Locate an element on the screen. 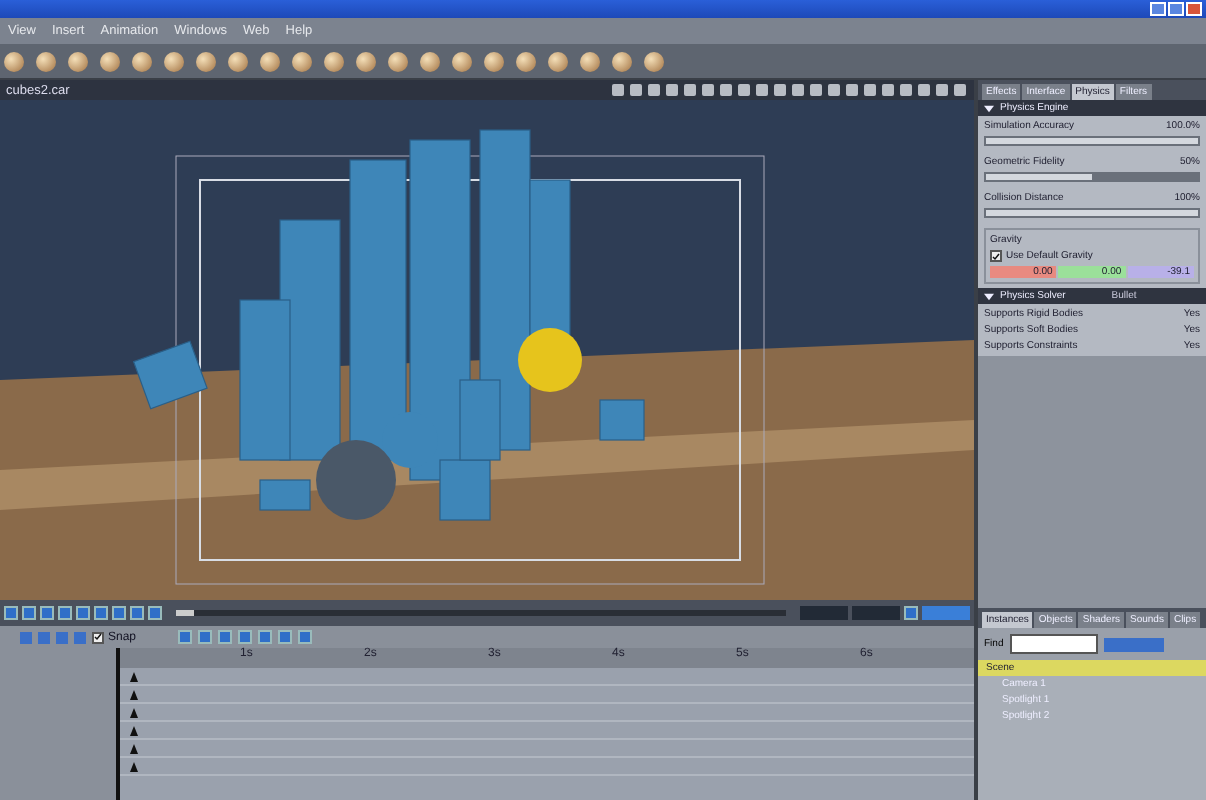 This screenshot has width=1206, height=800. find-field is located at coordinates (1053, 644).